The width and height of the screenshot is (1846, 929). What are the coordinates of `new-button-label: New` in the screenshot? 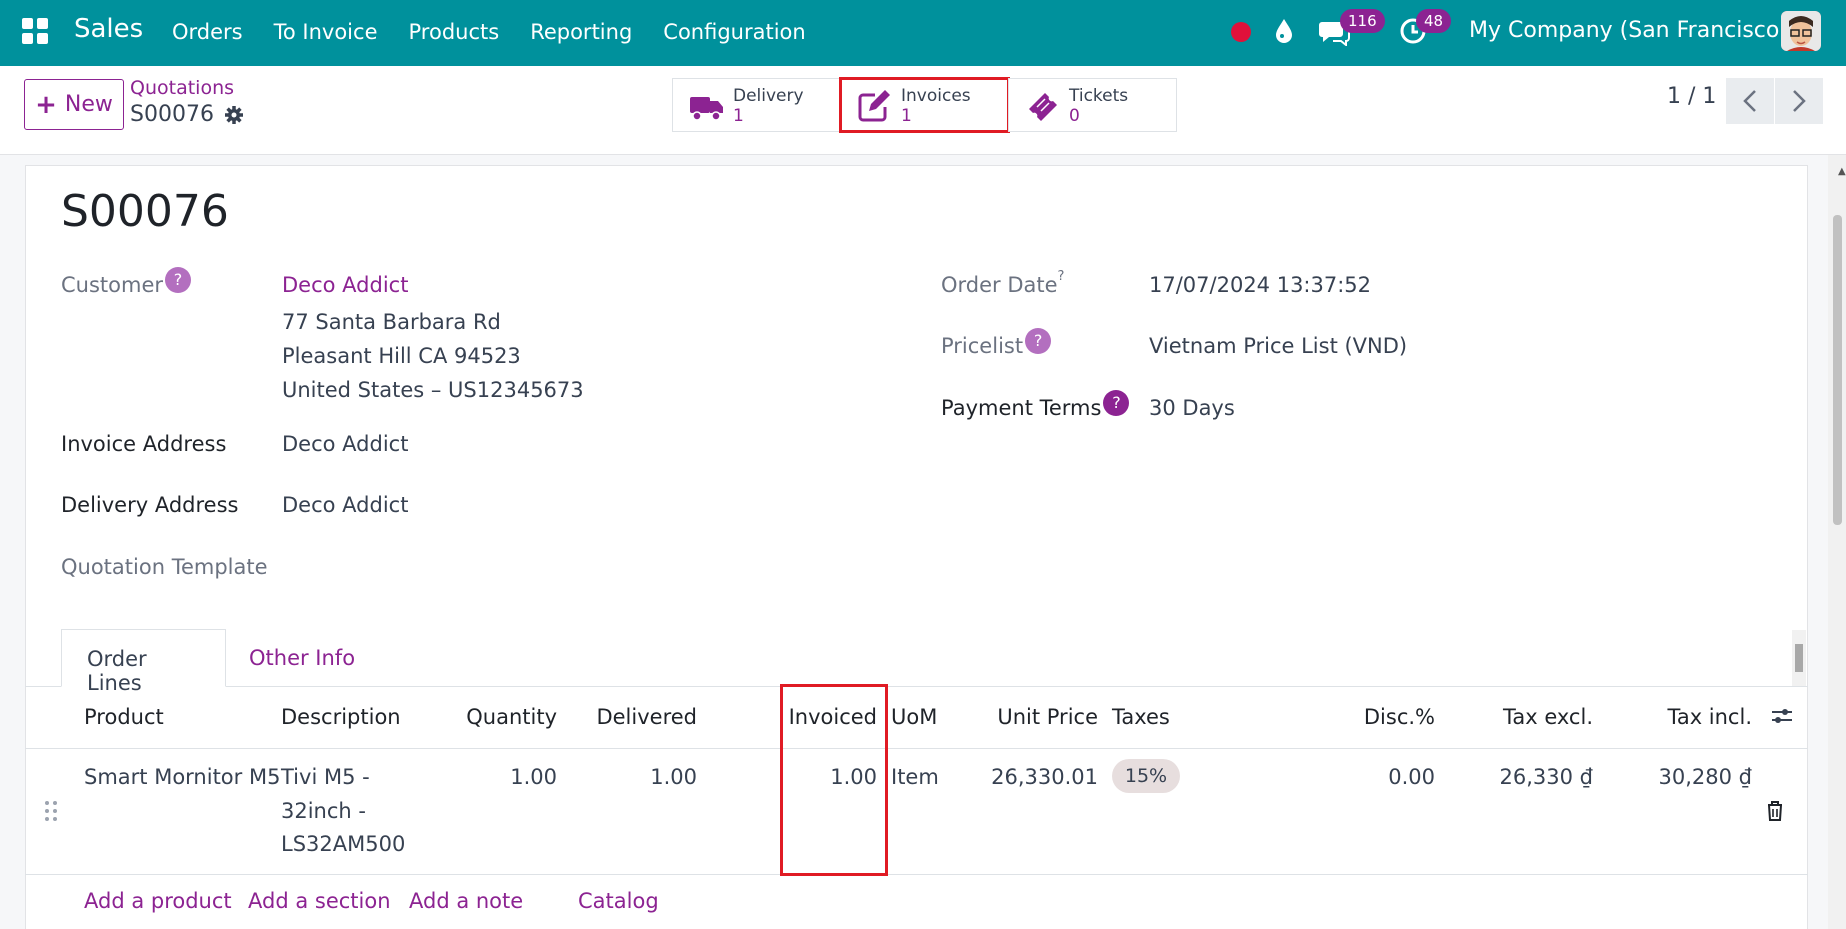 It's located at (88, 104).